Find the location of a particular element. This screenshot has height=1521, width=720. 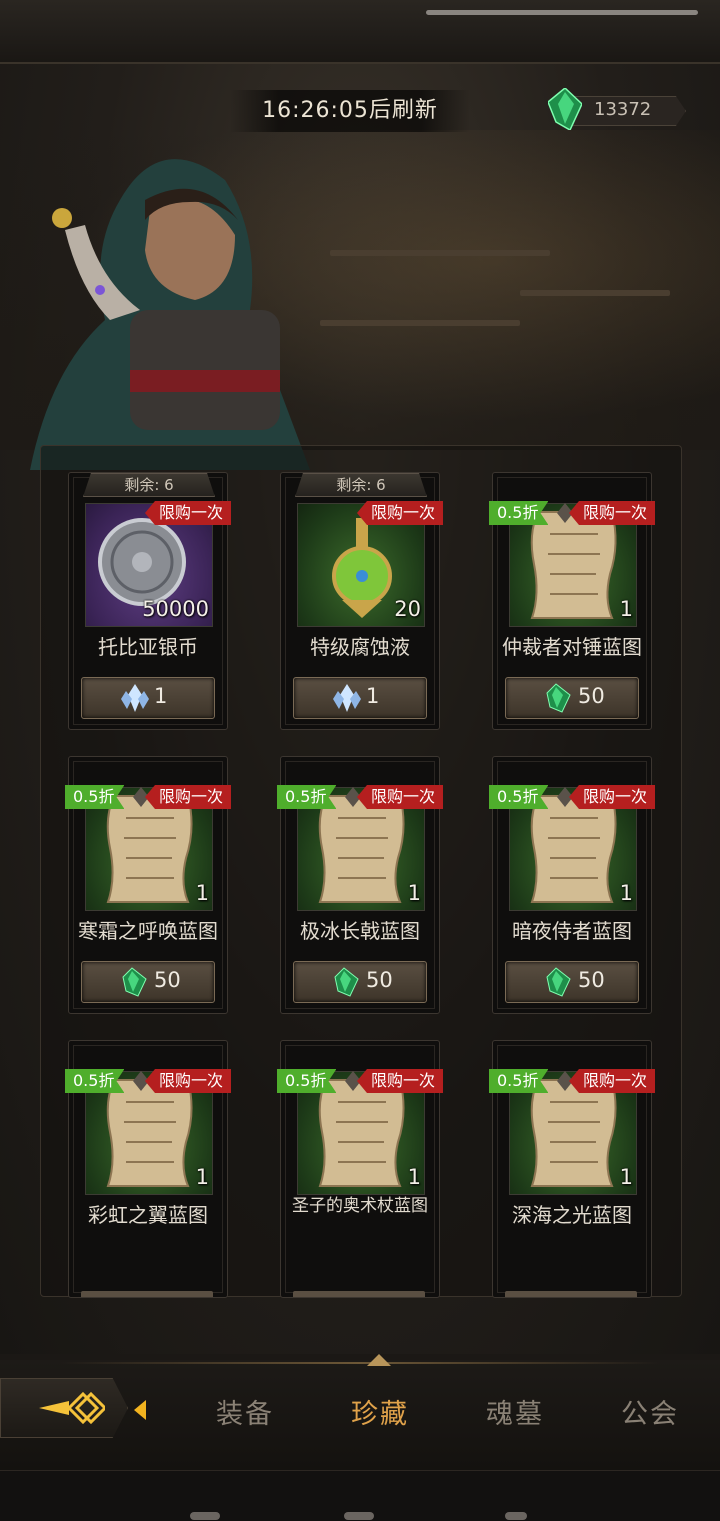

shop-item-card: 0.5折 限购一次 1 极冰长戟蓝图 50 is located at coordinates (360, 885).